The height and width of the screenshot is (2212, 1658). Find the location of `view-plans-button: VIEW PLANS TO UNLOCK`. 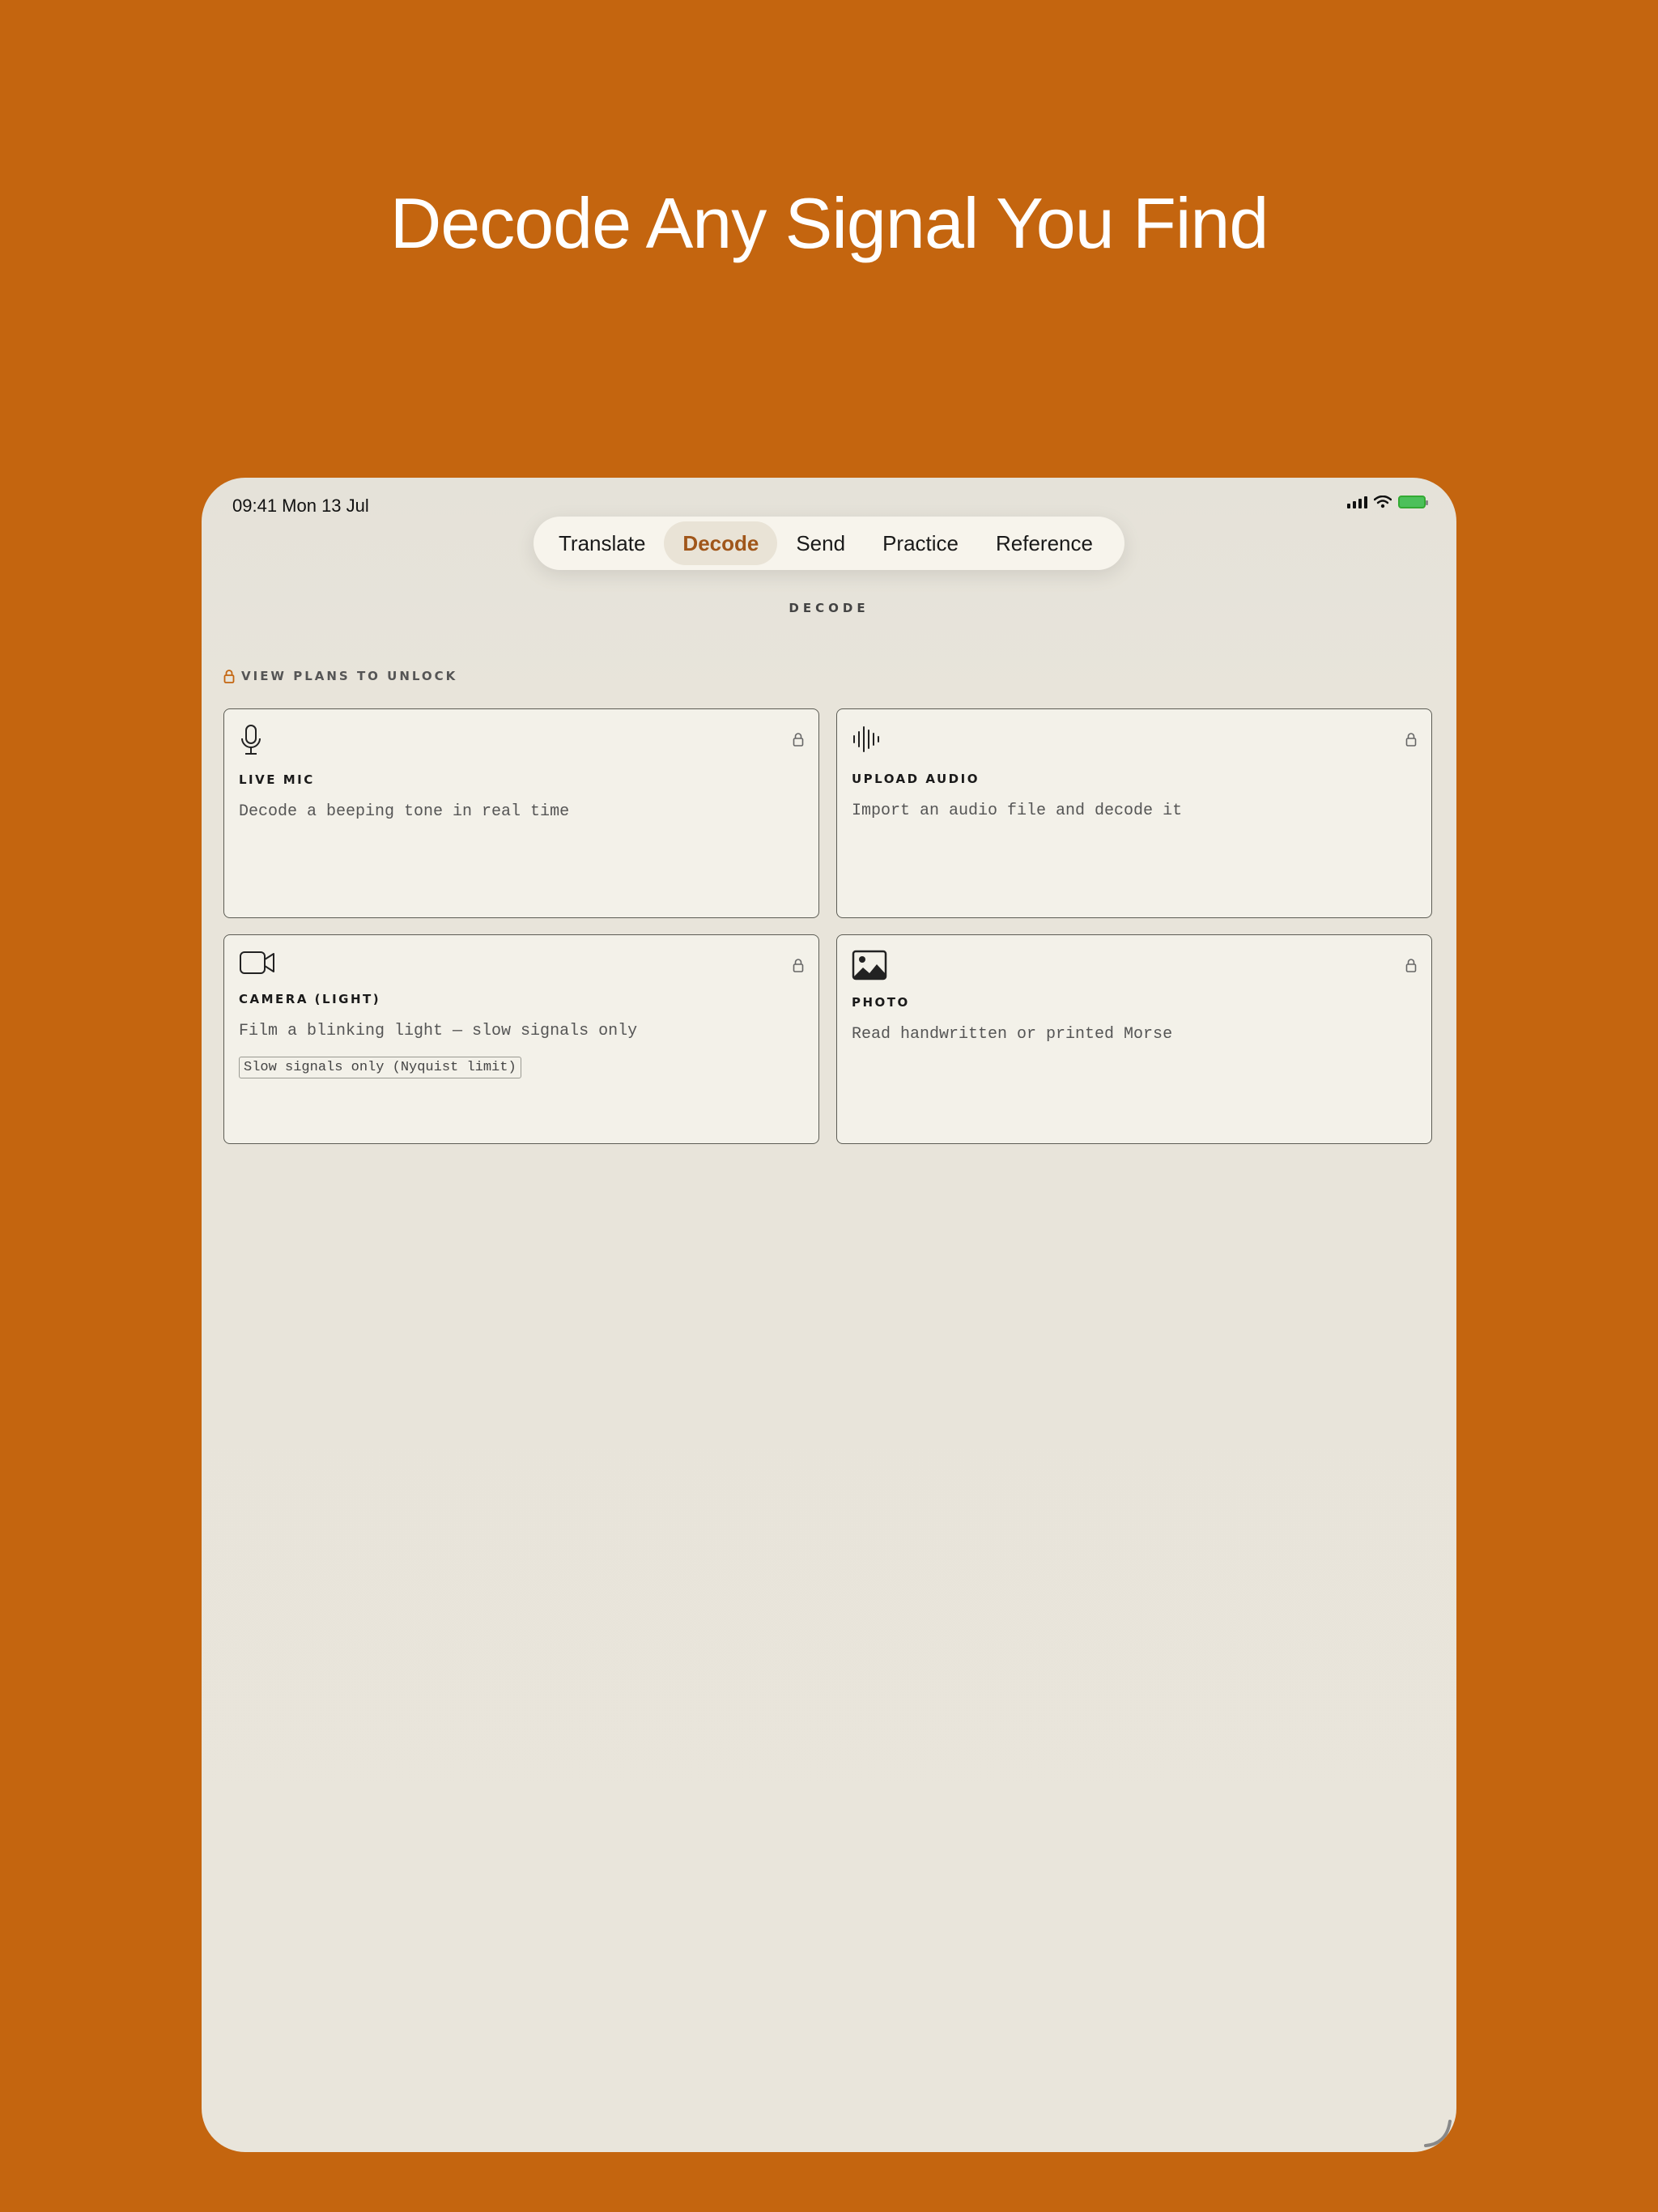

view-plans-button: VIEW PLANS TO UNLOCK is located at coordinates (340, 676).